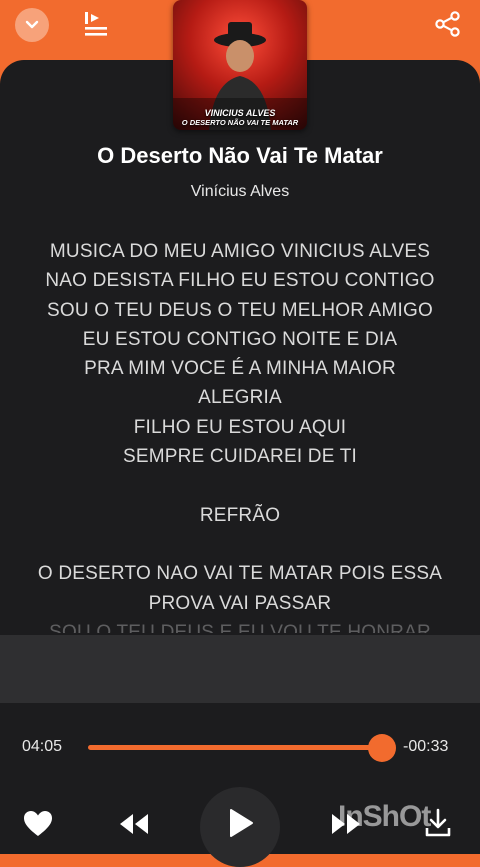 The height and width of the screenshot is (867, 480). What do you see at coordinates (426, 746) in the screenshot?
I see `remaining-time: -00:33` at bounding box center [426, 746].